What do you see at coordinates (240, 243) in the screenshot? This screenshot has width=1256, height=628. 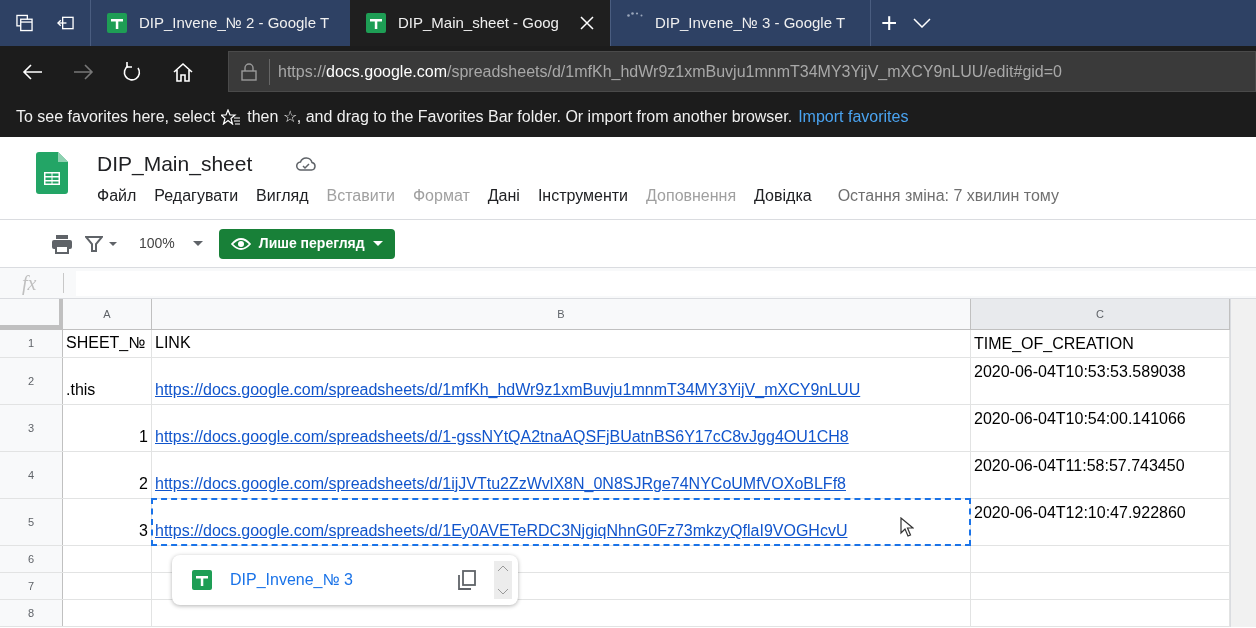 I see `eye-icon` at bounding box center [240, 243].